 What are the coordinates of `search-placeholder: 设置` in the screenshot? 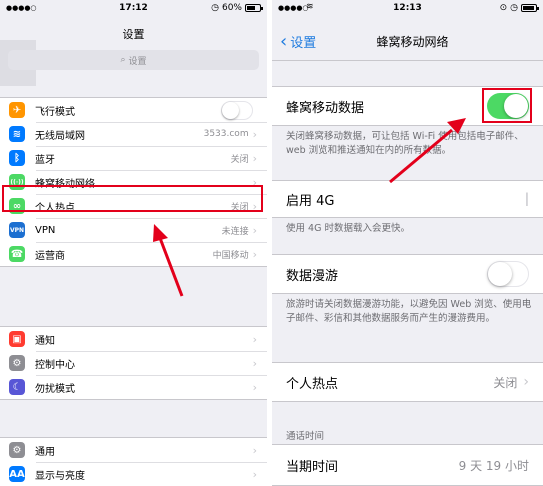 It's located at (137, 61).